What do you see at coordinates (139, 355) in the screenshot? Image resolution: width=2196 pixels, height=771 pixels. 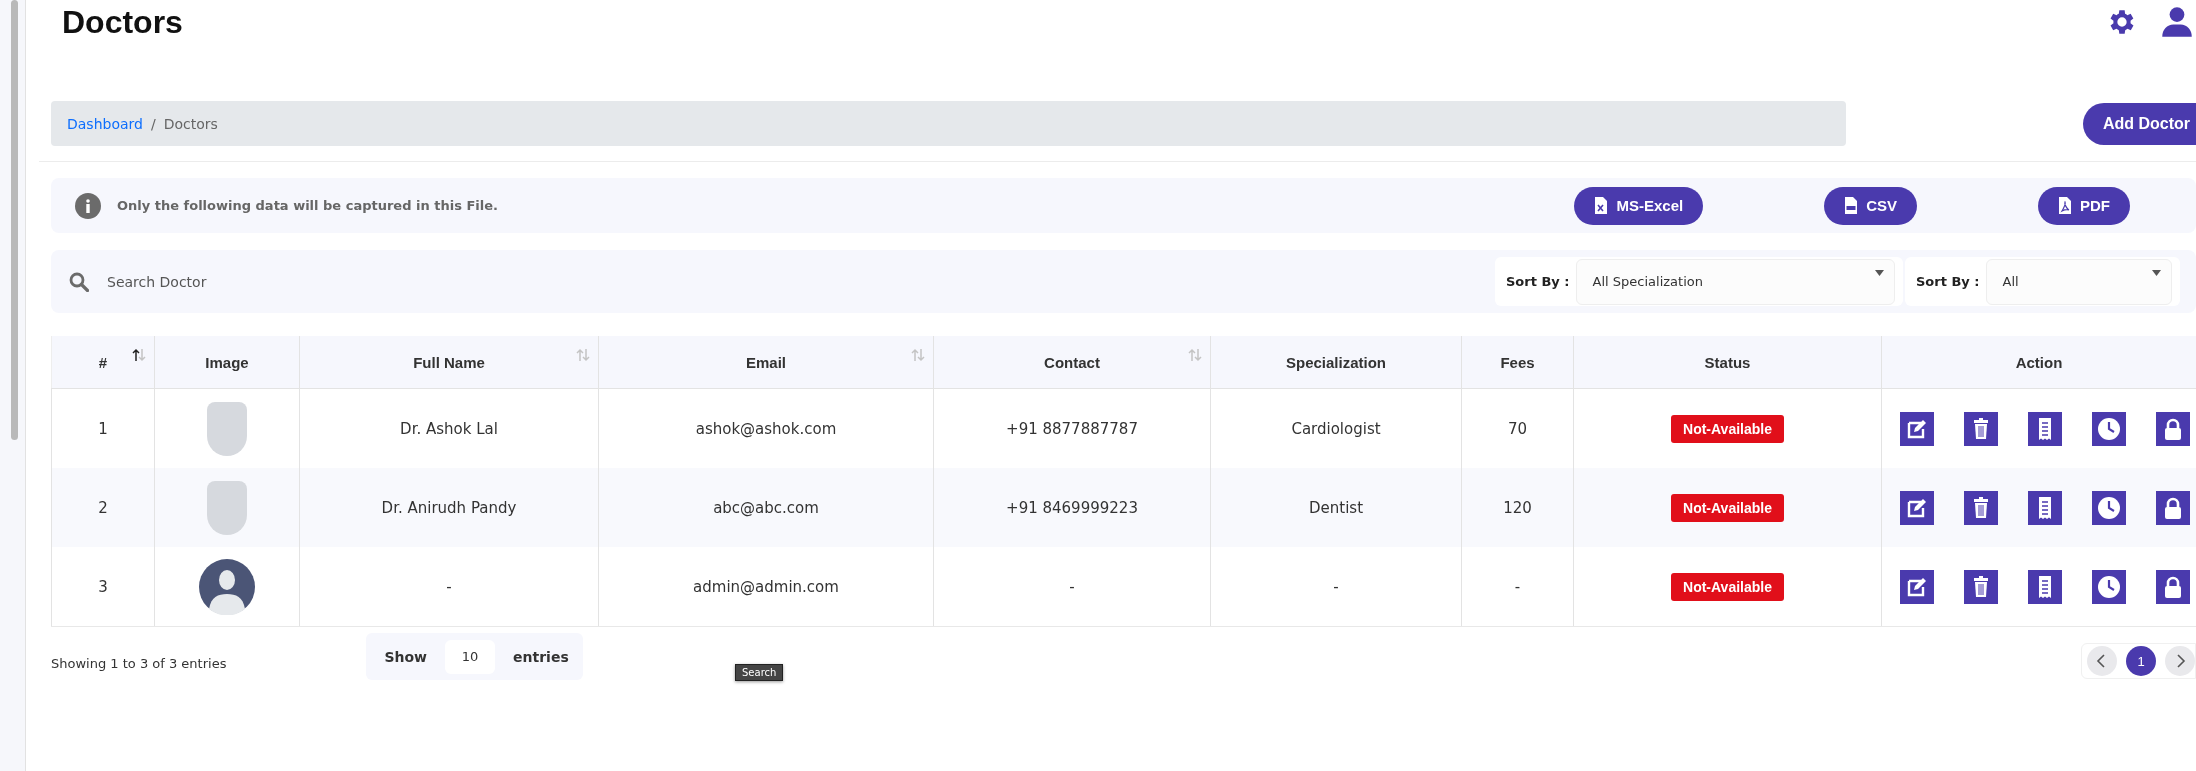 I see `sort-icon` at bounding box center [139, 355].